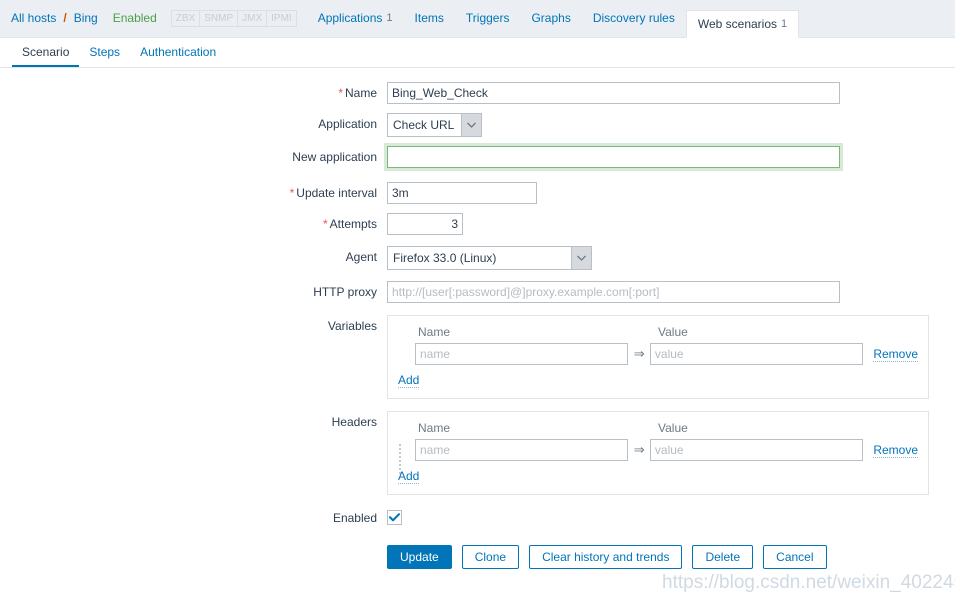 Image resolution: width=955 pixels, height=602 pixels. I want to click on required-asterisk-update-interval: *, so click(292, 193).